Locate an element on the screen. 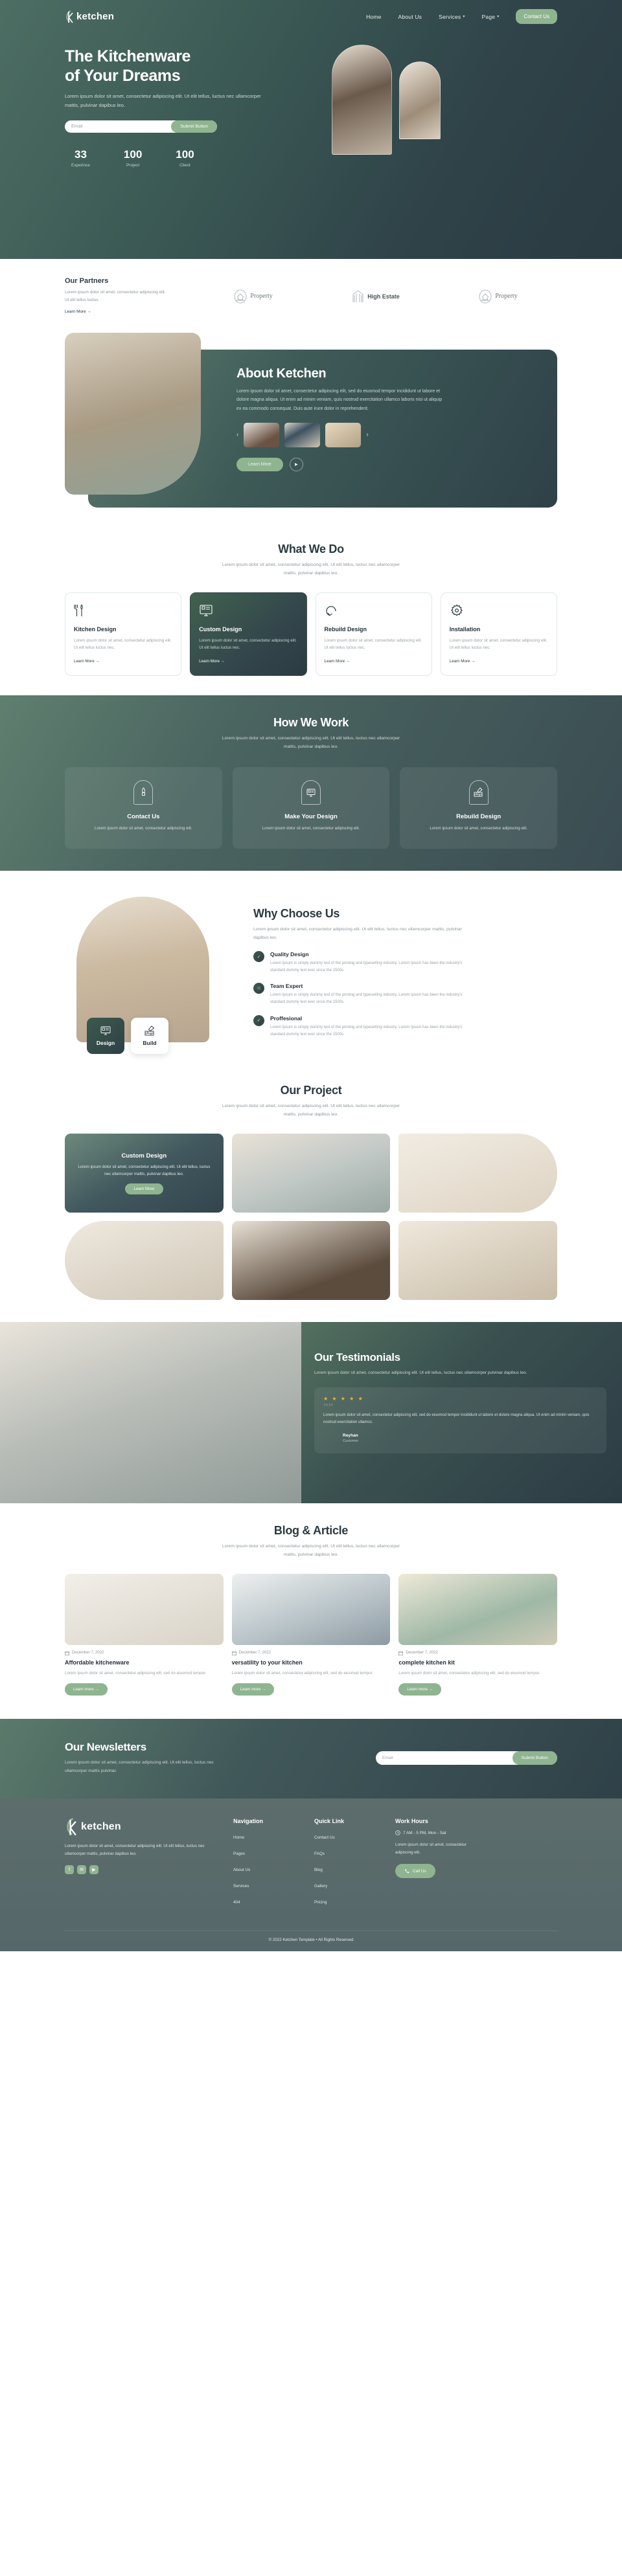 Image resolution: width=622 pixels, height=2576 pixels. footer-link-faqs: FAQs is located at coordinates (319, 1854).